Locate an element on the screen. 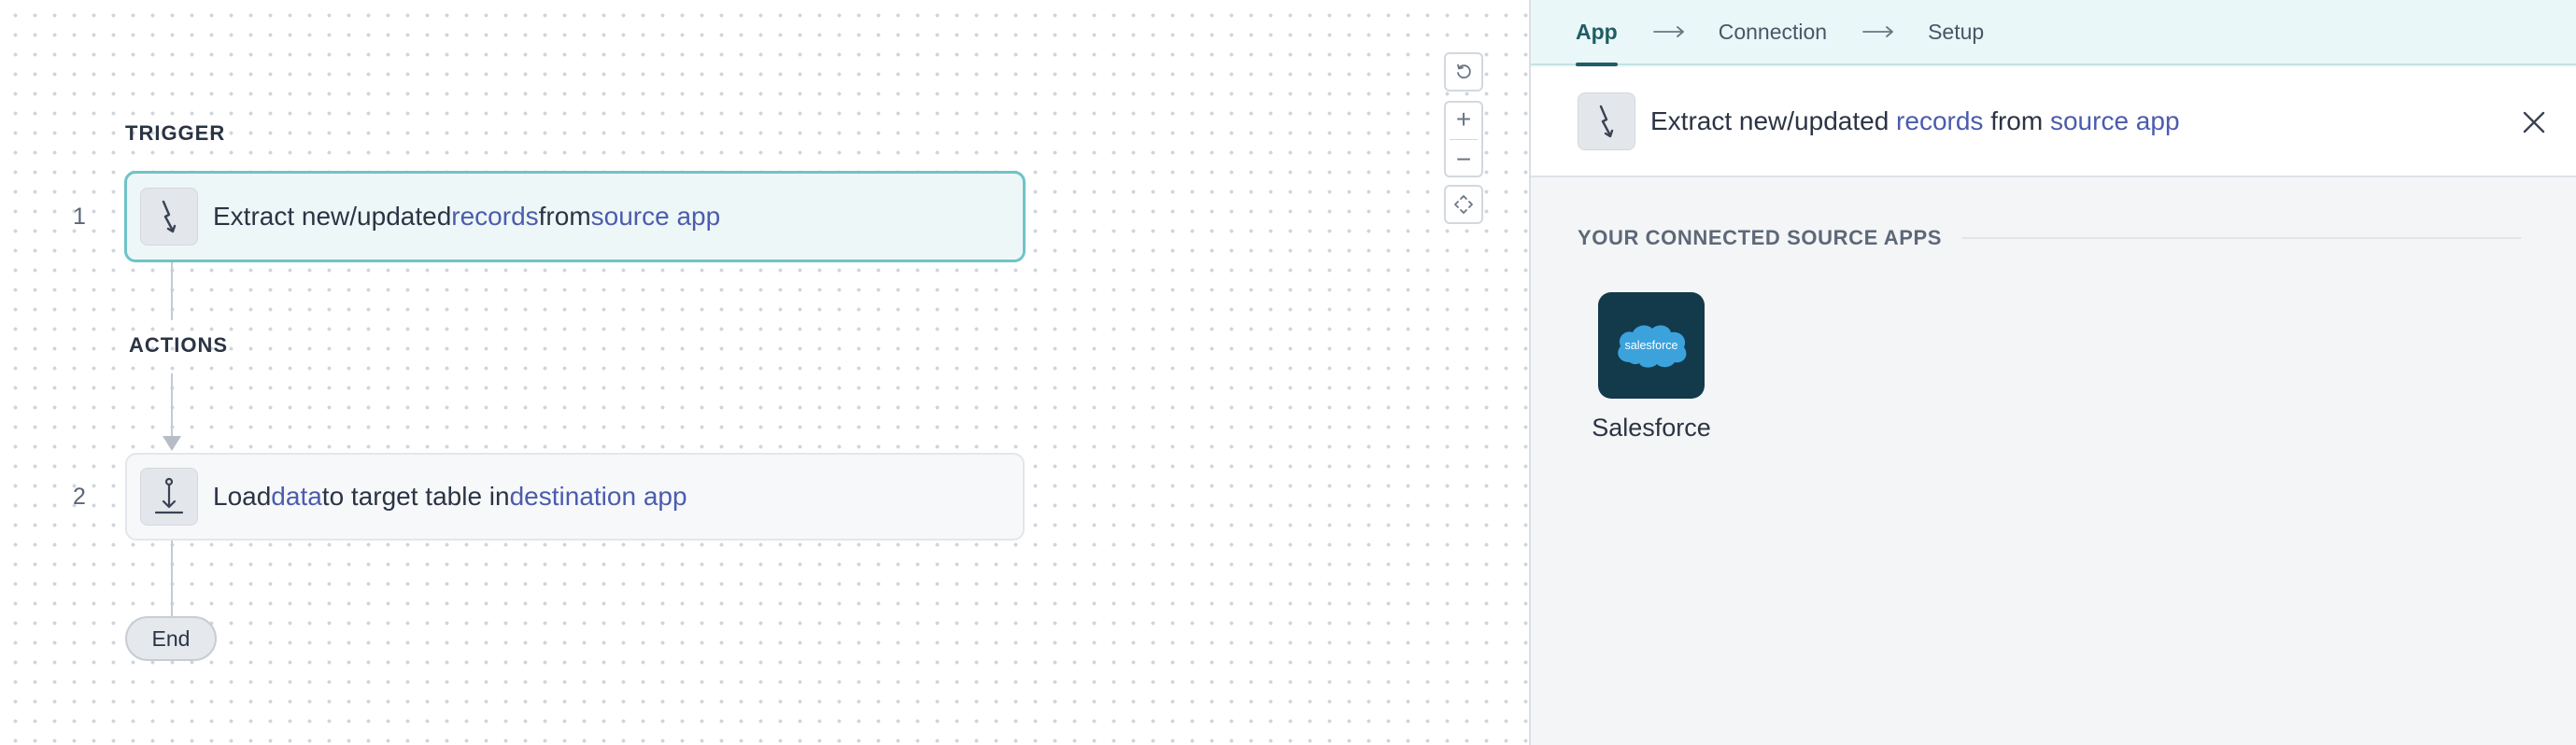 Image resolution: width=2576 pixels, height=745 pixels. trigger-section-label: TRIGGER is located at coordinates (175, 133).